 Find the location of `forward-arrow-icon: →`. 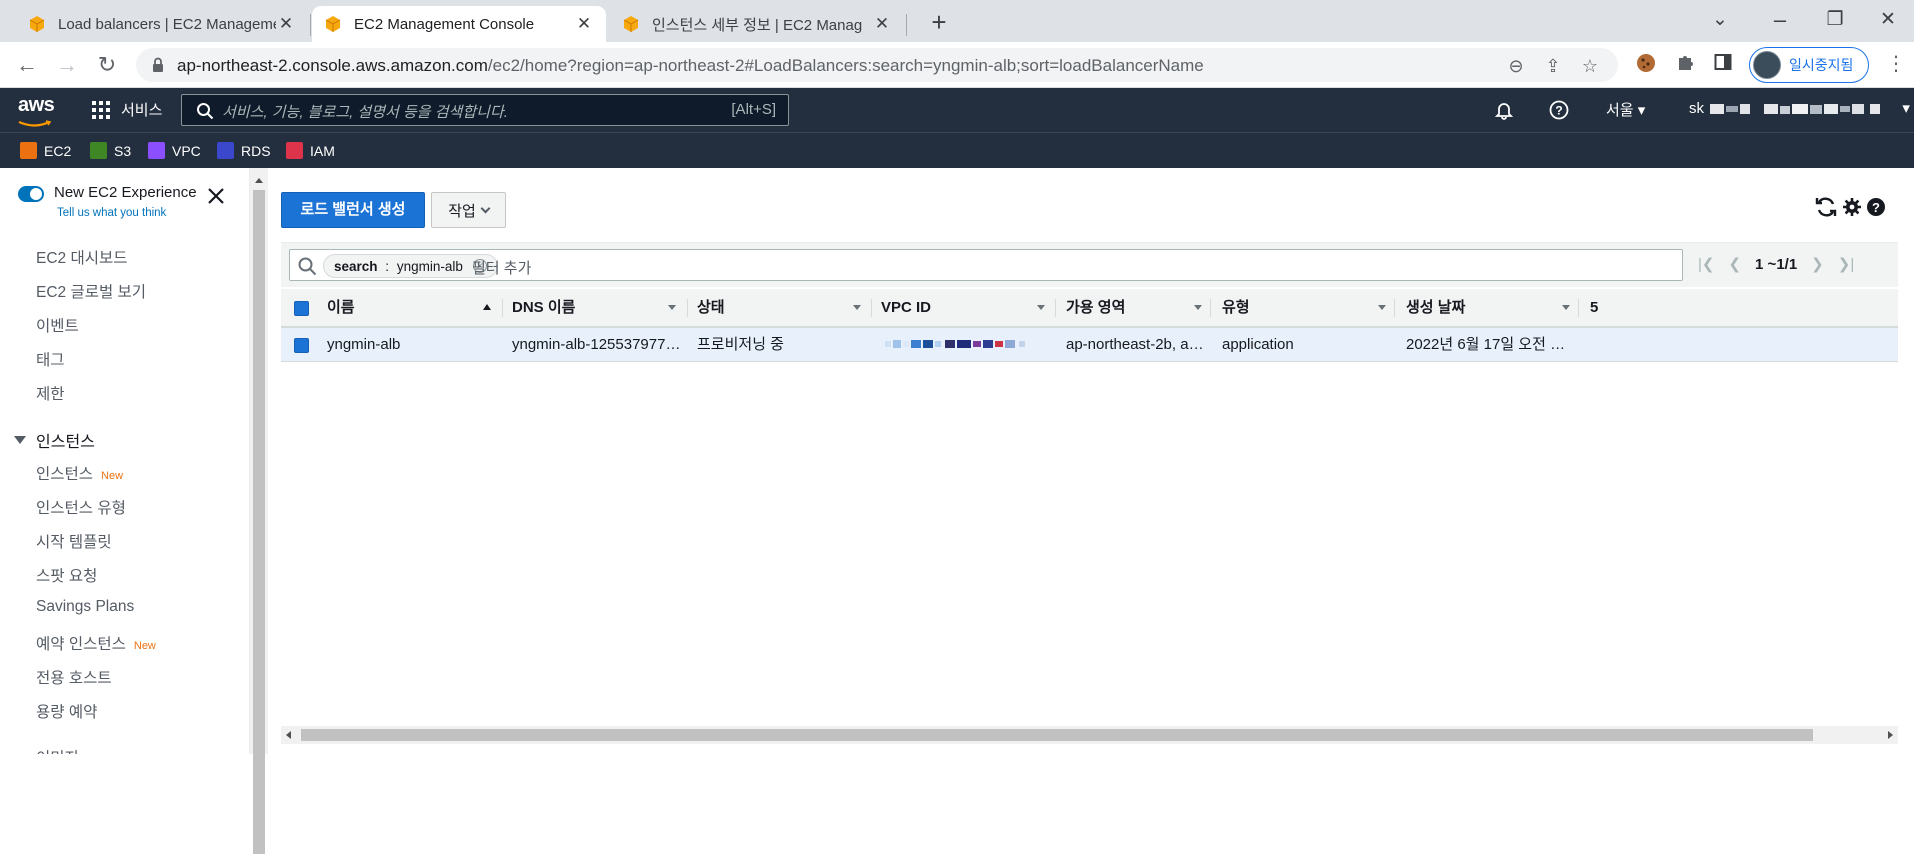

forward-arrow-icon: → is located at coordinates (67, 65).